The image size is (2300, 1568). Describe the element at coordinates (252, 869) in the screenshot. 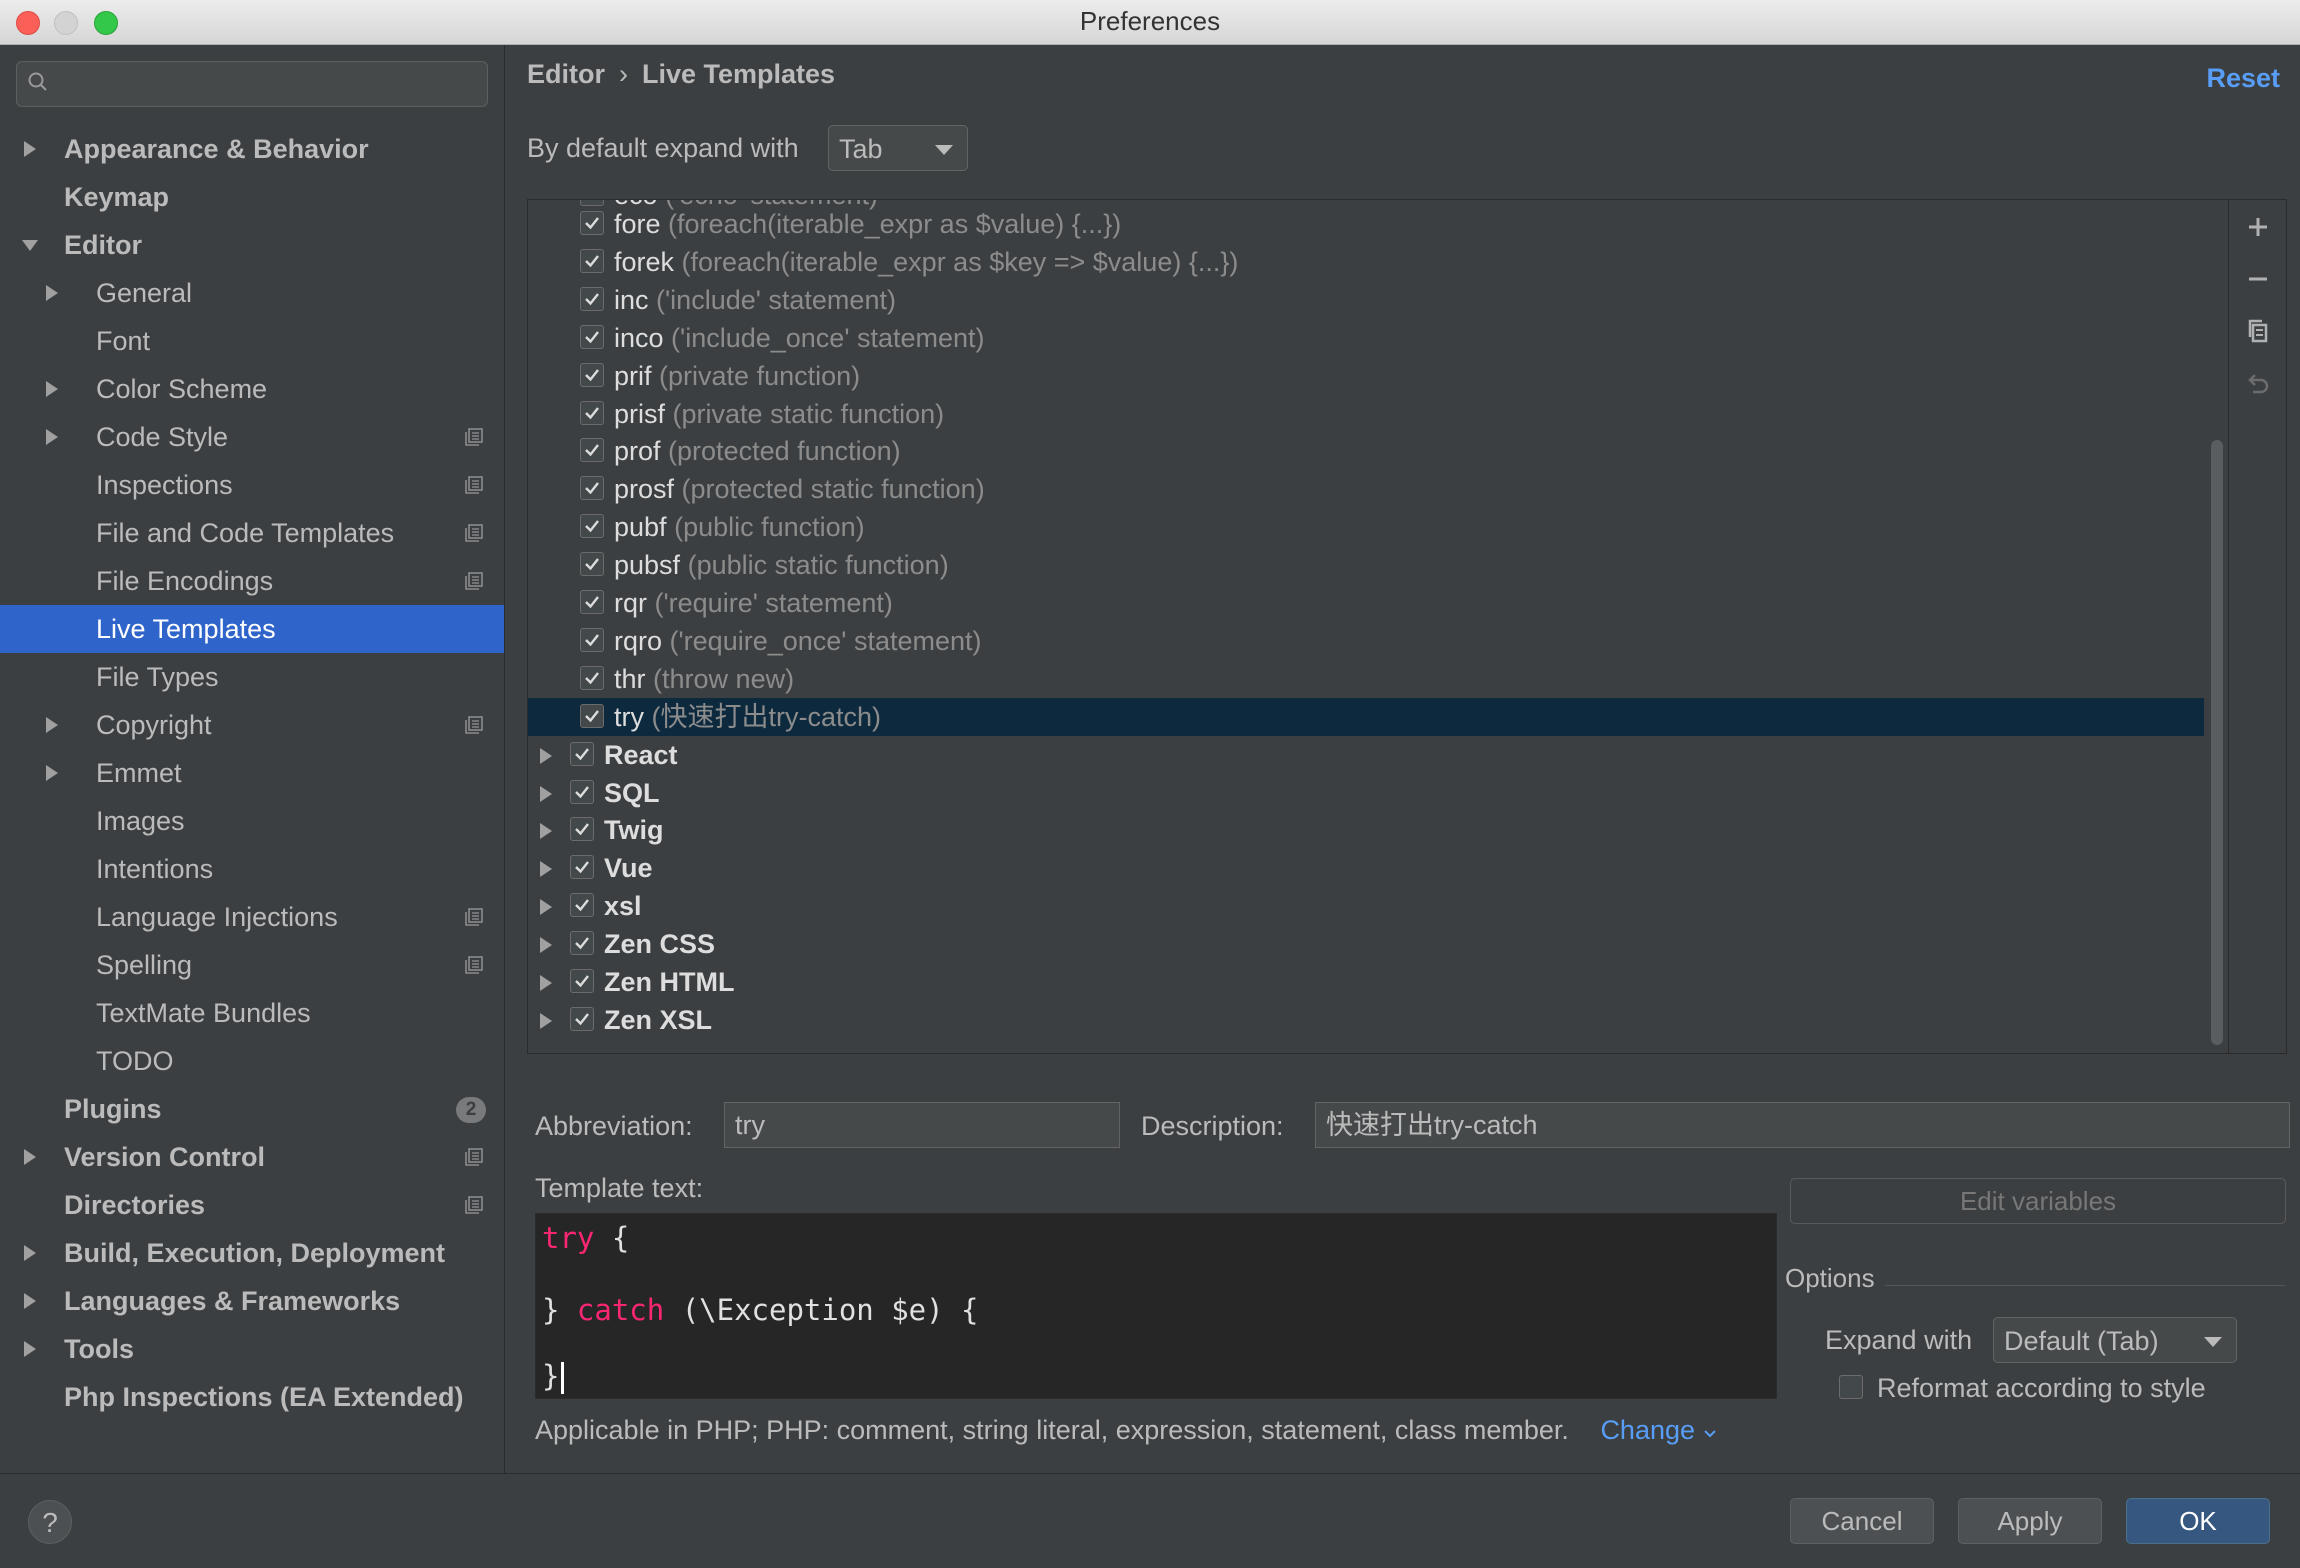

I see `sidebar-item-intentions: Intentions` at that location.